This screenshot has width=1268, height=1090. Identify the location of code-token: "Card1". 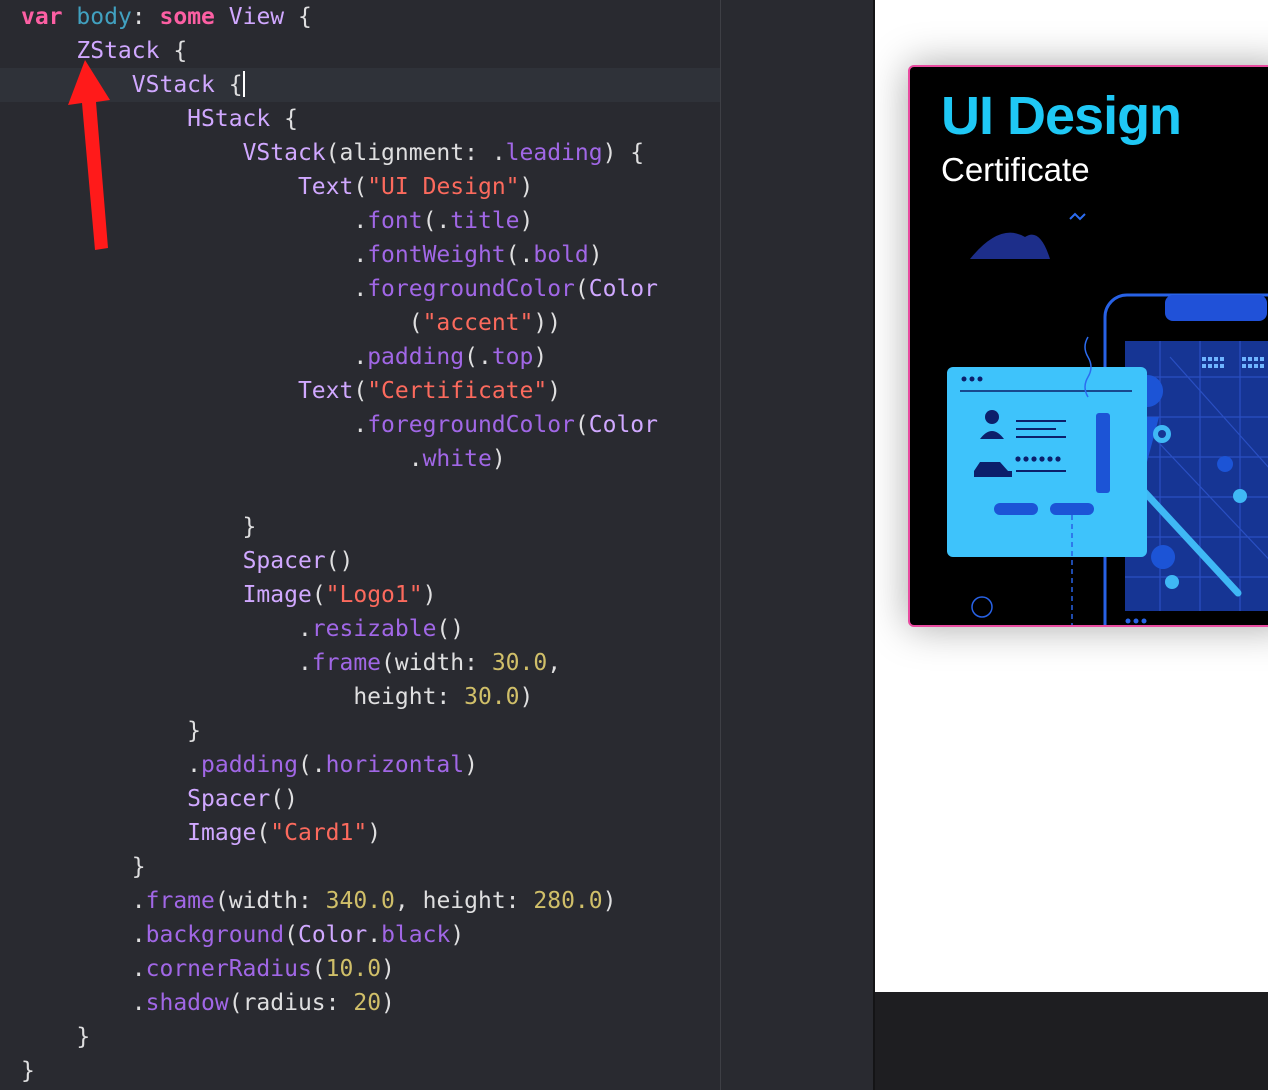
(319, 833).